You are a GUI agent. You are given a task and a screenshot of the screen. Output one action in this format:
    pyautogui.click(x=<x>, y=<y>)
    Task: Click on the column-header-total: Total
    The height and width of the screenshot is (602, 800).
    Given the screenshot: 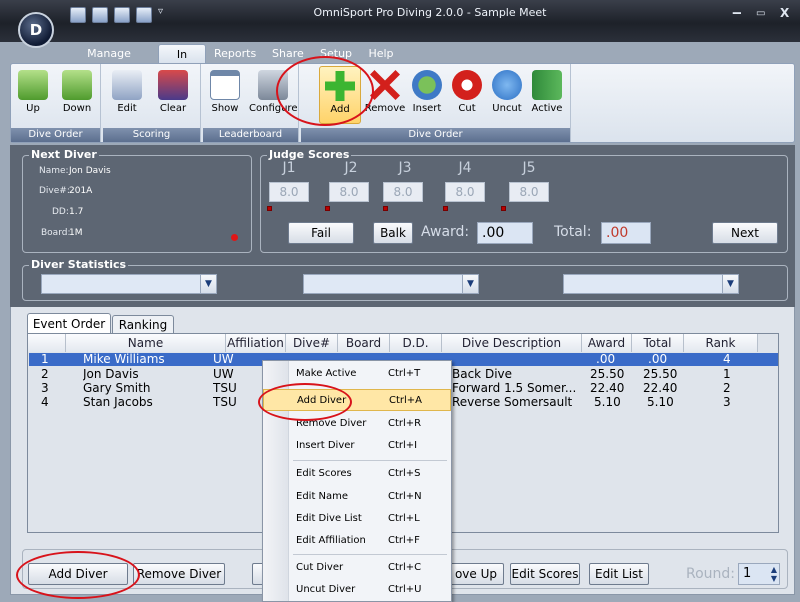 What is the action you would take?
    pyautogui.click(x=658, y=343)
    